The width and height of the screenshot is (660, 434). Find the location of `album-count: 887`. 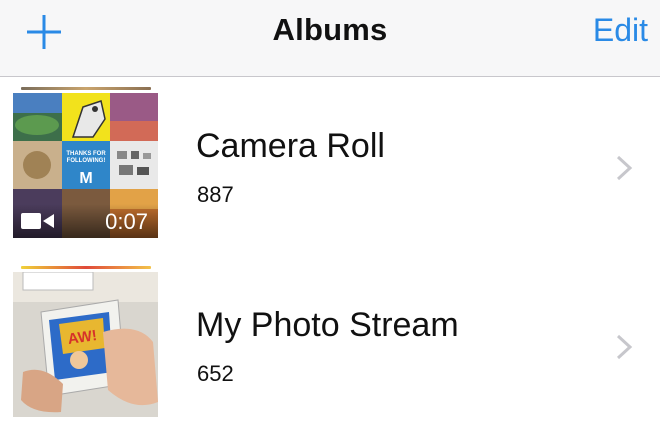

album-count: 887 is located at coordinates (215, 194).